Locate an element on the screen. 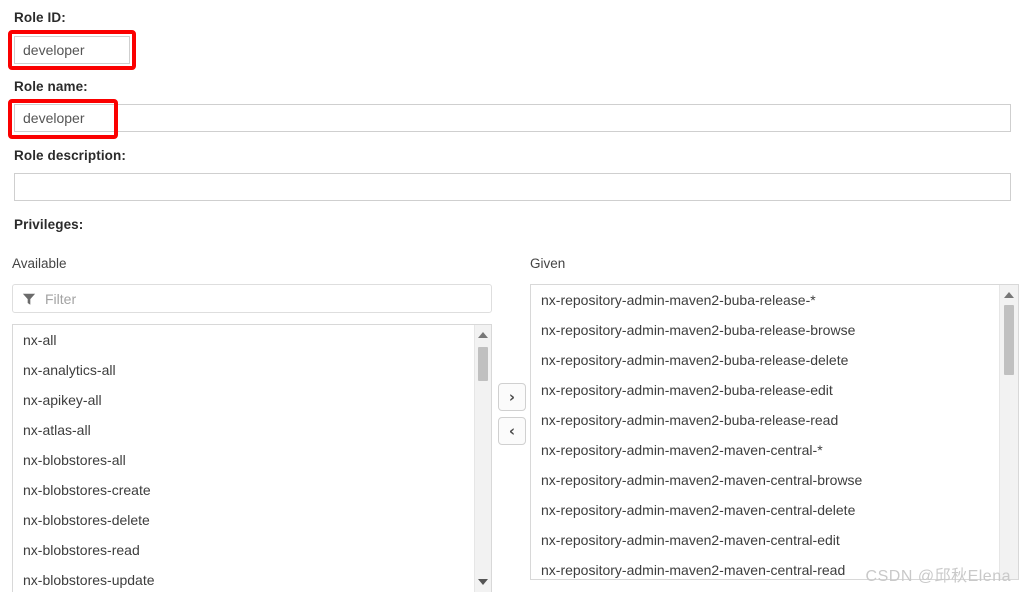 This screenshot has width=1019, height=592. available-panel-label: Available is located at coordinates (39, 263).